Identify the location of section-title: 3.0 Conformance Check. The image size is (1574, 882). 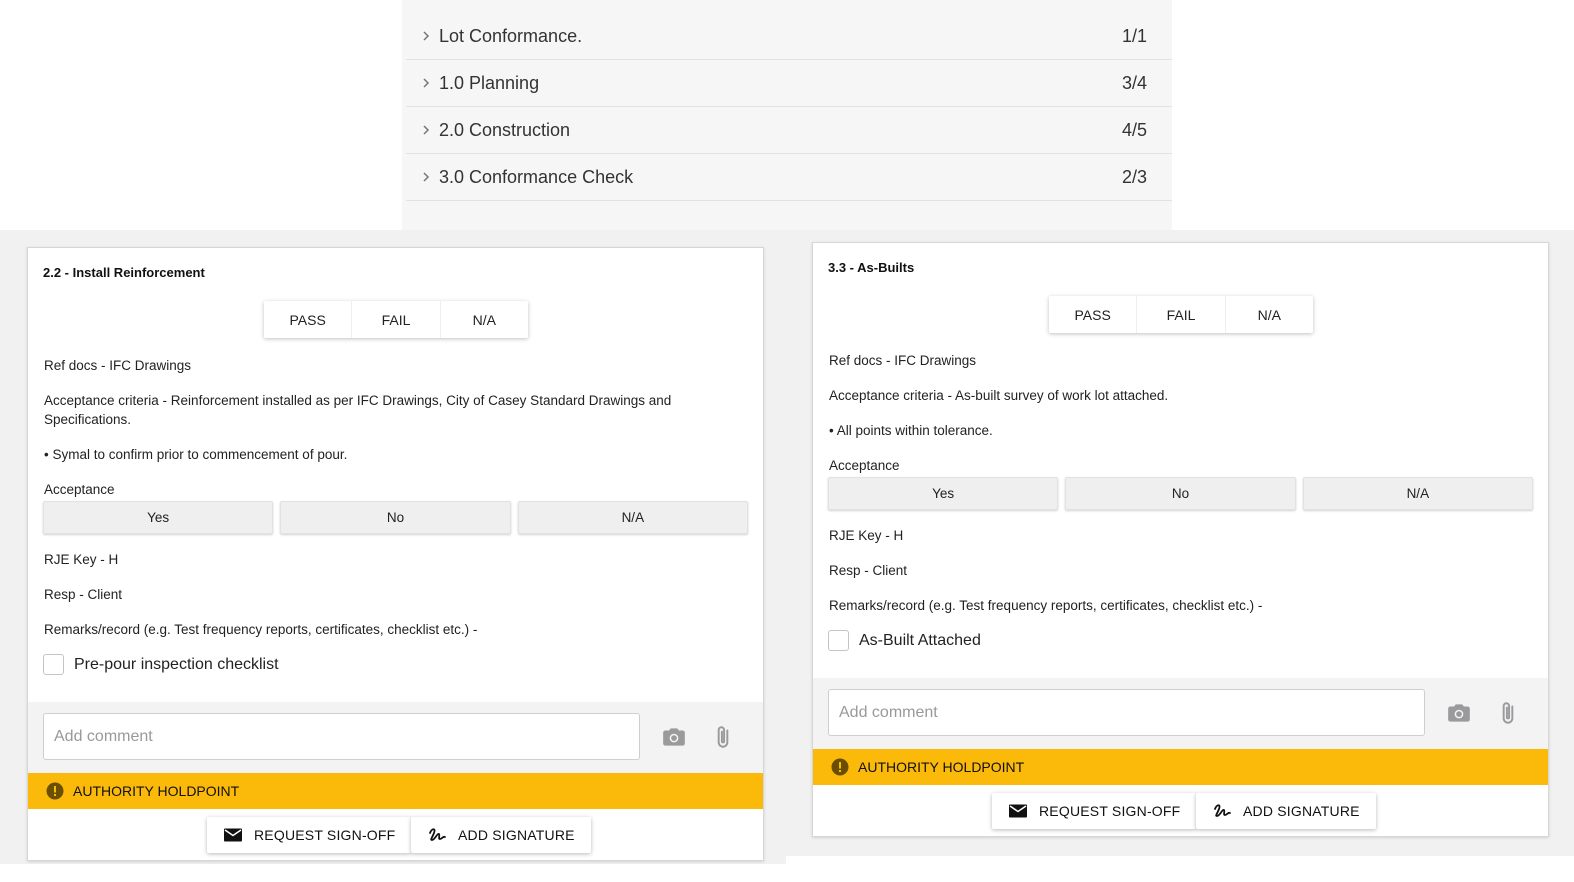
(536, 176).